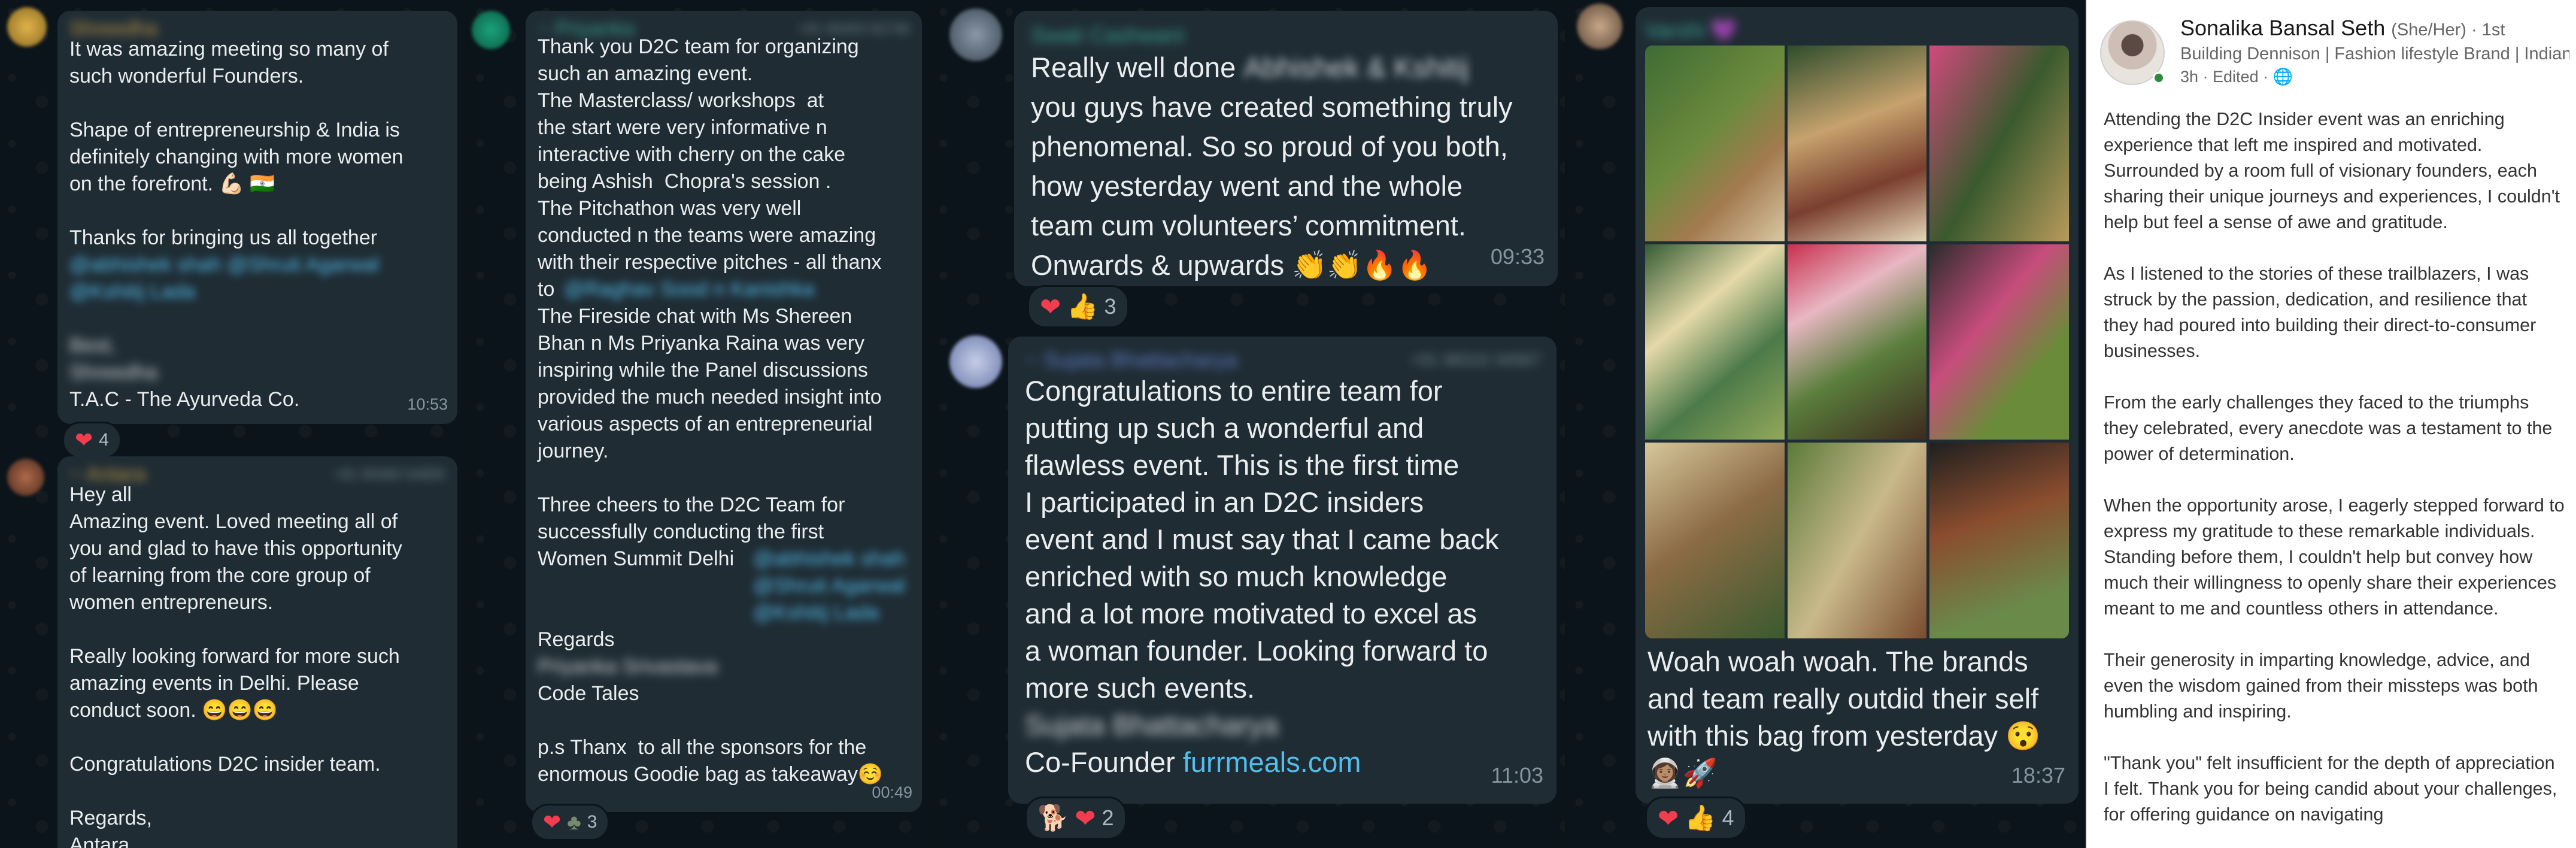 The width and height of the screenshot is (2576, 848). What do you see at coordinates (2282, 28) in the screenshot?
I see `author-name: Sonalika Bansal Seth` at bounding box center [2282, 28].